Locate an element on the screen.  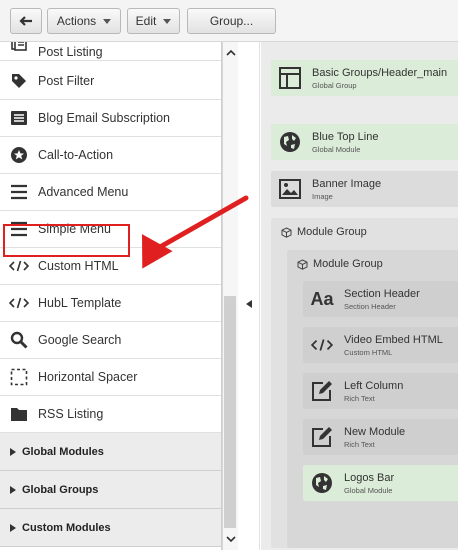
module-title: Basic Groups/Header_main is located at coordinates (380, 73).